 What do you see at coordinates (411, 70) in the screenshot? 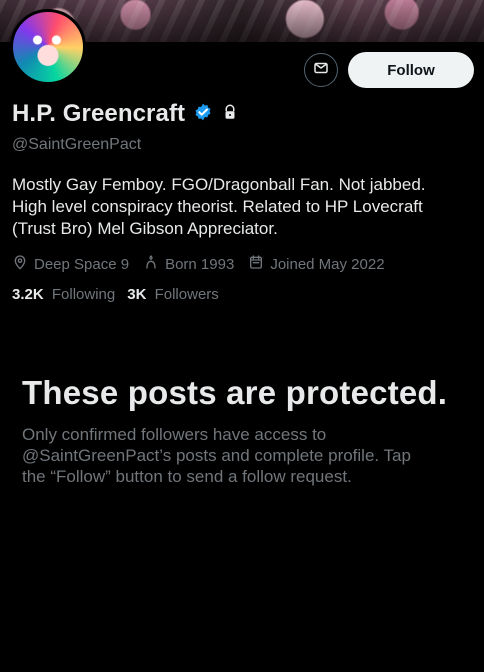
I see `follow-button: Follow` at bounding box center [411, 70].